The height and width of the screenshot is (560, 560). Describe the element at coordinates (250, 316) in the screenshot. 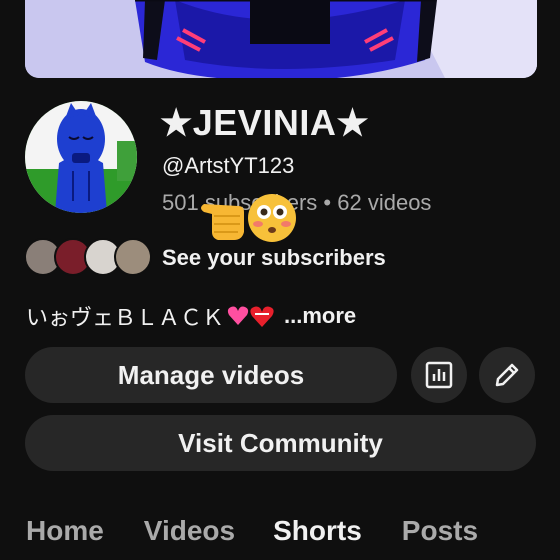

I see `hearts-icon` at that location.